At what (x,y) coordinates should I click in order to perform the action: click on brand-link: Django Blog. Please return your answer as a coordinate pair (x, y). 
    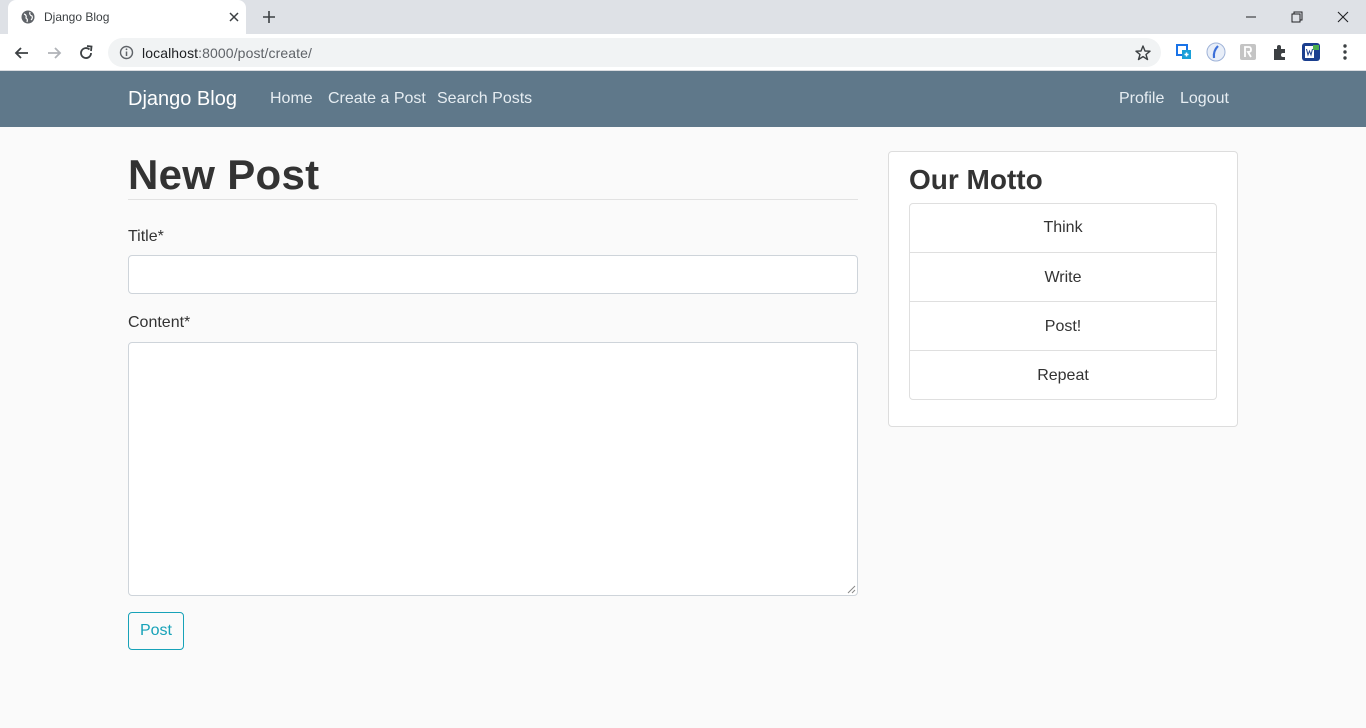
    Looking at the image, I should click on (182, 99).